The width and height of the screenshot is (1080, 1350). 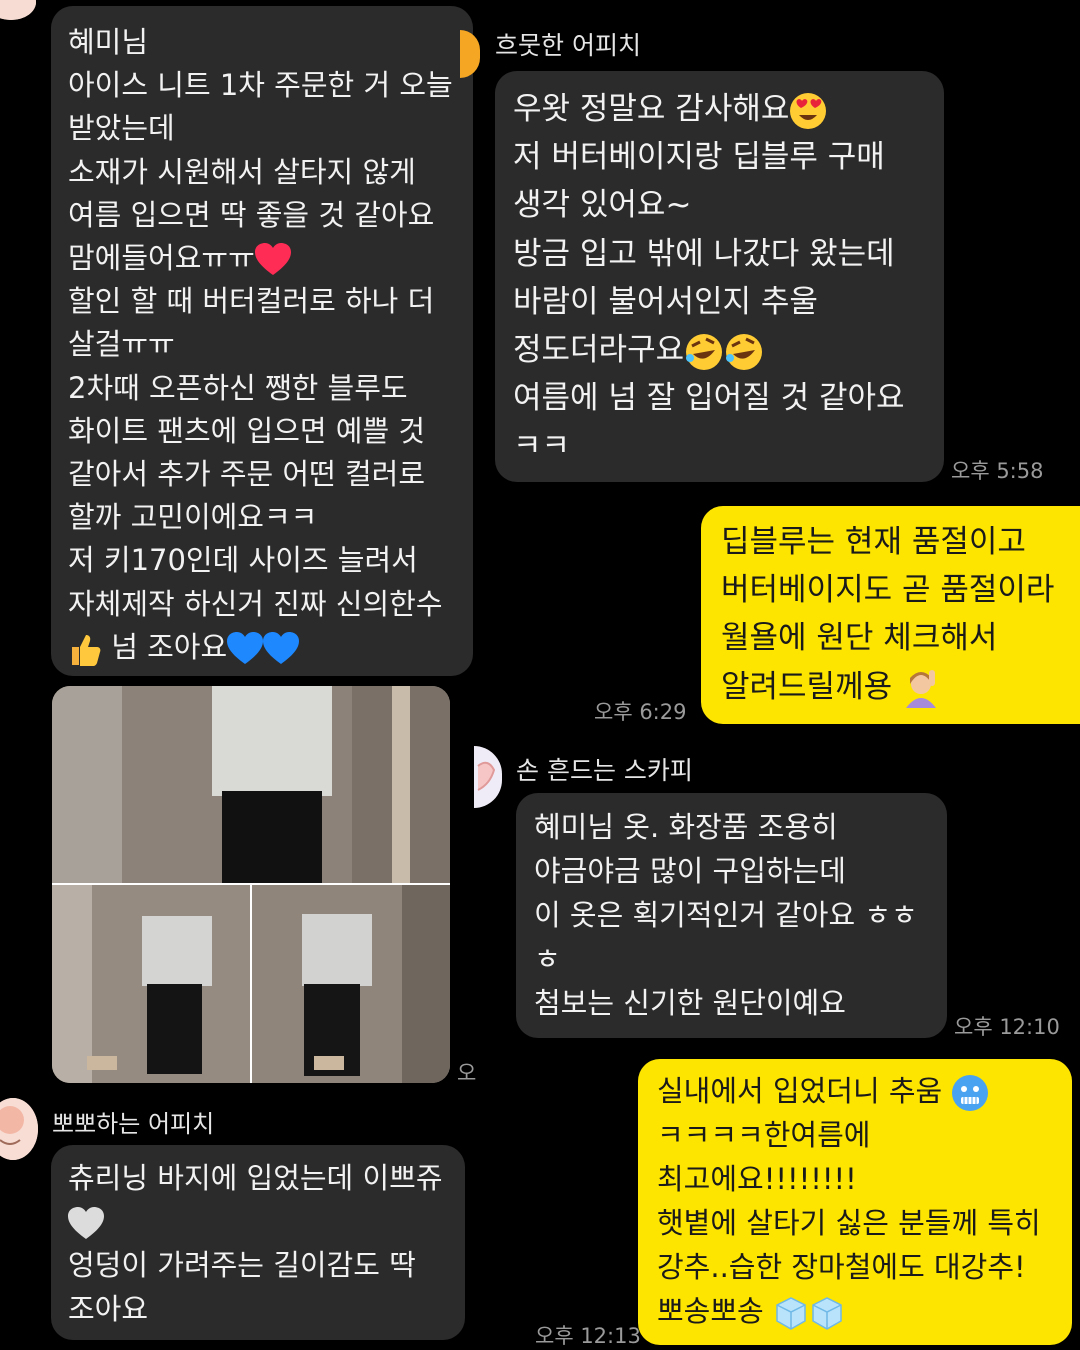 What do you see at coordinates (599, 350) in the screenshot?
I see `message-line: 정도더라구요` at bounding box center [599, 350].